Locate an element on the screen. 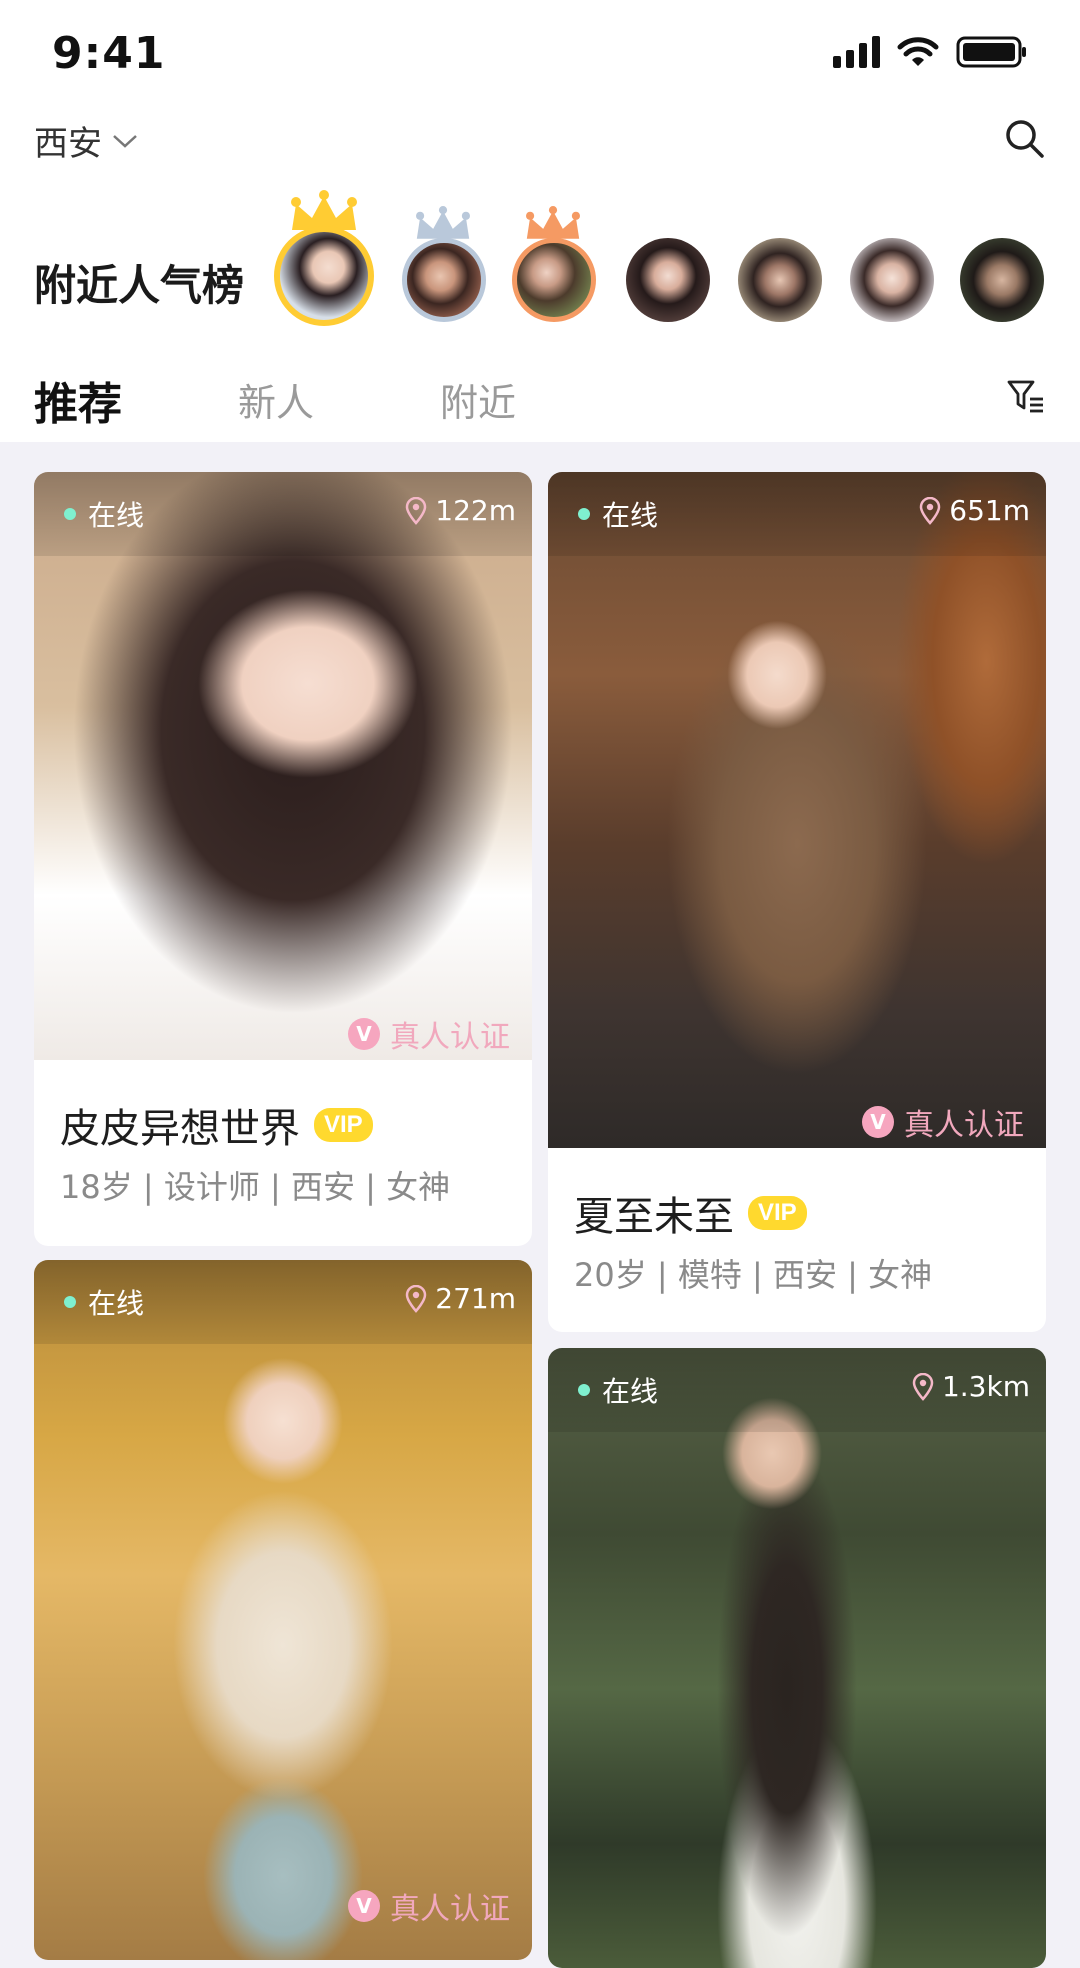  tab-new: 新人 is located at coordinates (276, 399).